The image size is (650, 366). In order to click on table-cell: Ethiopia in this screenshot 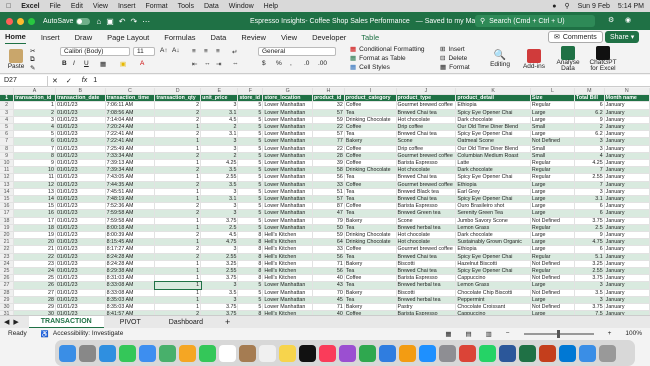, I will do `click(493, 105)`.